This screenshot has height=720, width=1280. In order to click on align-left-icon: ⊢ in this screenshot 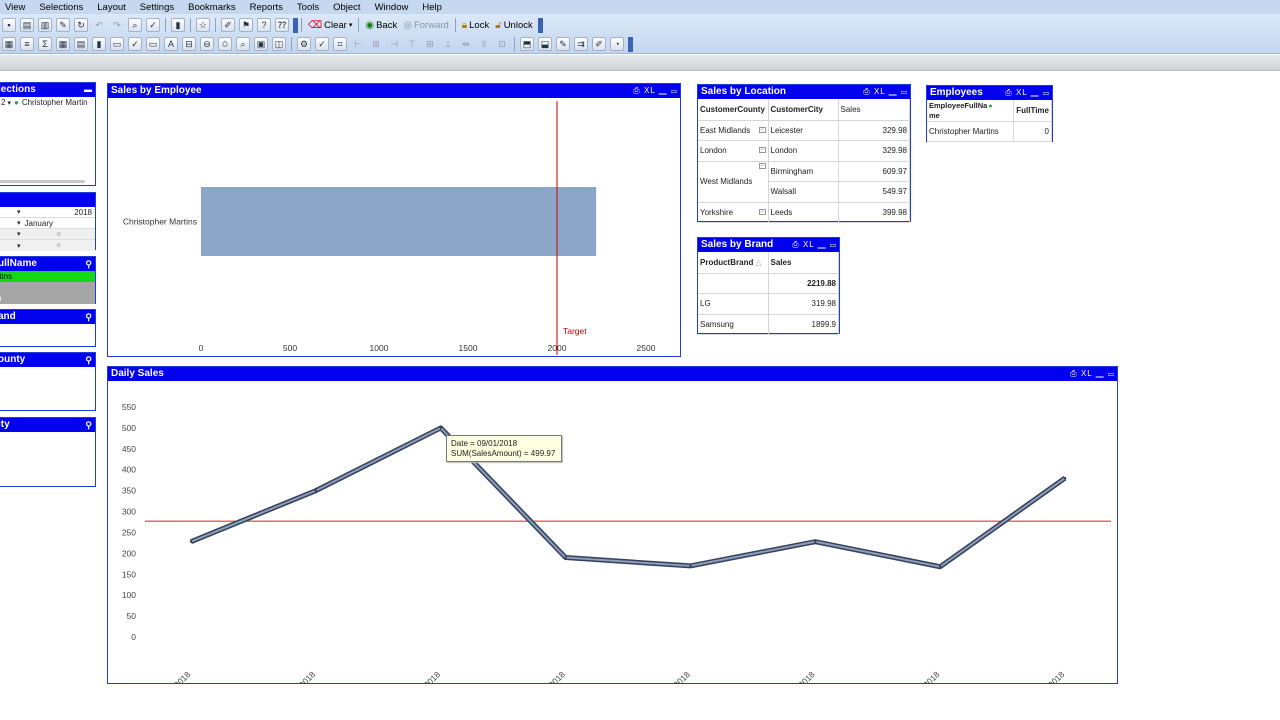, I will do `click(358, 44)`.